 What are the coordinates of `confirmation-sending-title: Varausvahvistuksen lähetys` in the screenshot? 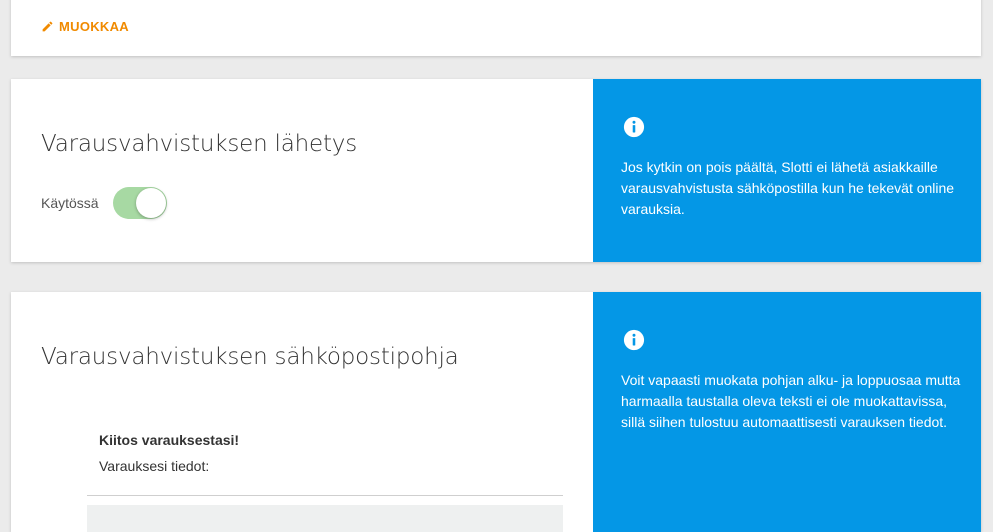 It's located at (199, 144).